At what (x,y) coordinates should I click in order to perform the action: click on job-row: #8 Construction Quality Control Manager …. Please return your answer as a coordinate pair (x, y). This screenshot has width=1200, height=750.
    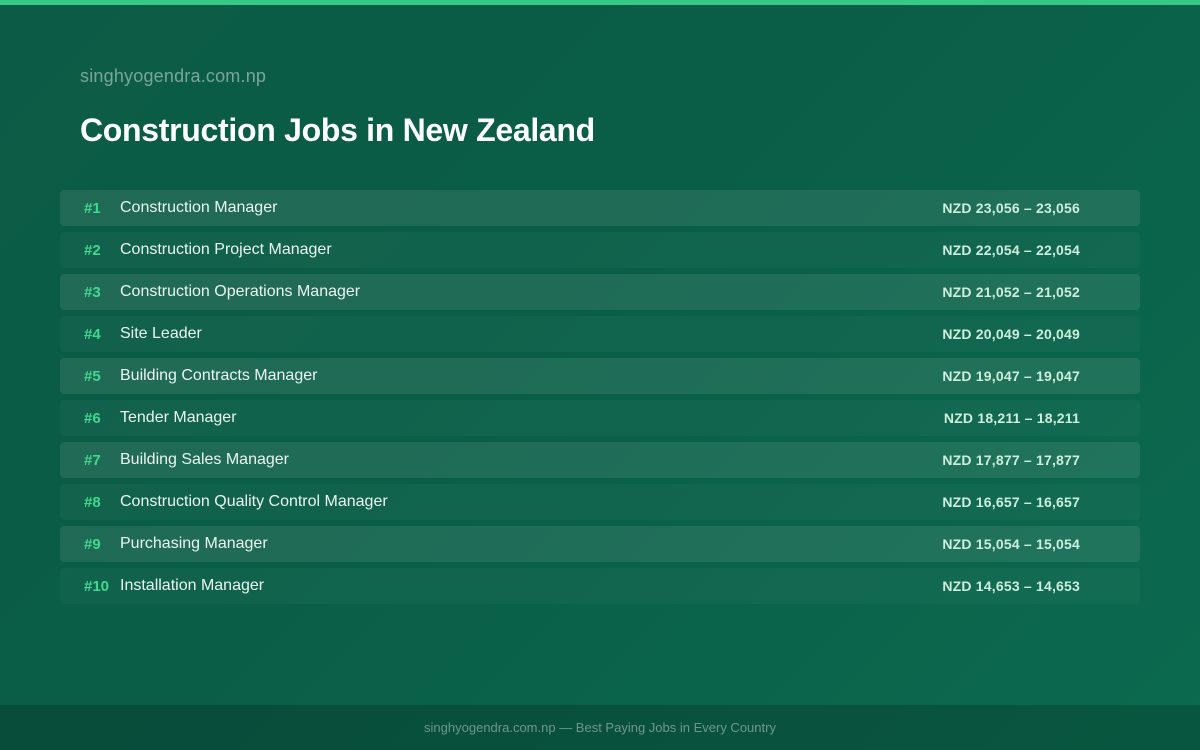
    Looking at the image, I should click on (600, 502).